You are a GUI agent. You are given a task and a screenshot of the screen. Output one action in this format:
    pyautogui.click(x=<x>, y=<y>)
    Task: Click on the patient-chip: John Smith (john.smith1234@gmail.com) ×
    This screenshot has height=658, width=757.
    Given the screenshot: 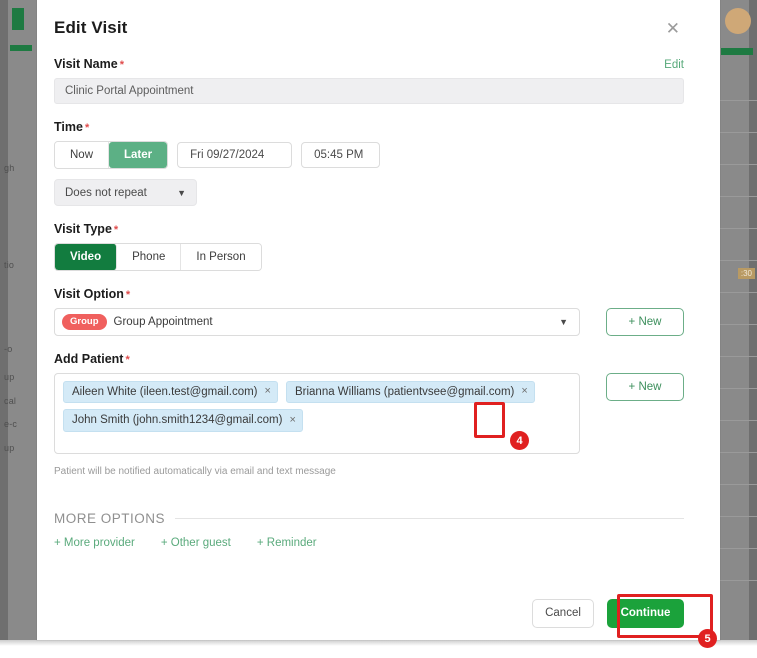 What is the action you would take?
    pyautogui.click(x=183, y=420)
    